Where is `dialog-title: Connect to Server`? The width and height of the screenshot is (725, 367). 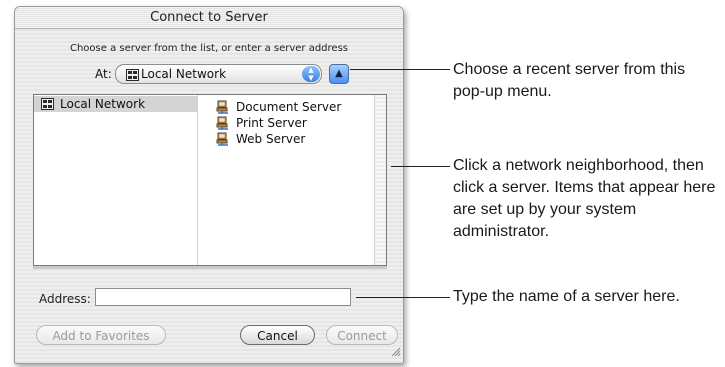
dialog-title: Connect to Server is located at coordinates (209, 18).